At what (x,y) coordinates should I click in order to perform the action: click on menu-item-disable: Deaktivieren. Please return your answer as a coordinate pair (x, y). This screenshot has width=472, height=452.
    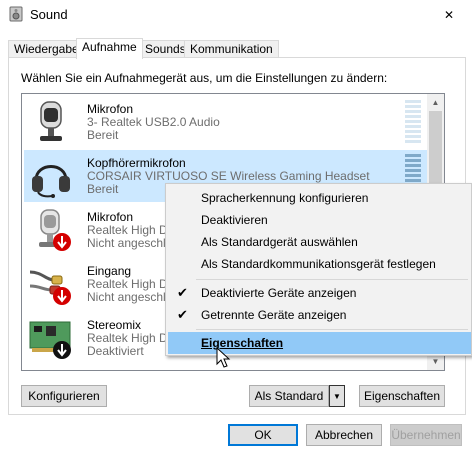
    Looking at the image, I should click on (319, 220).